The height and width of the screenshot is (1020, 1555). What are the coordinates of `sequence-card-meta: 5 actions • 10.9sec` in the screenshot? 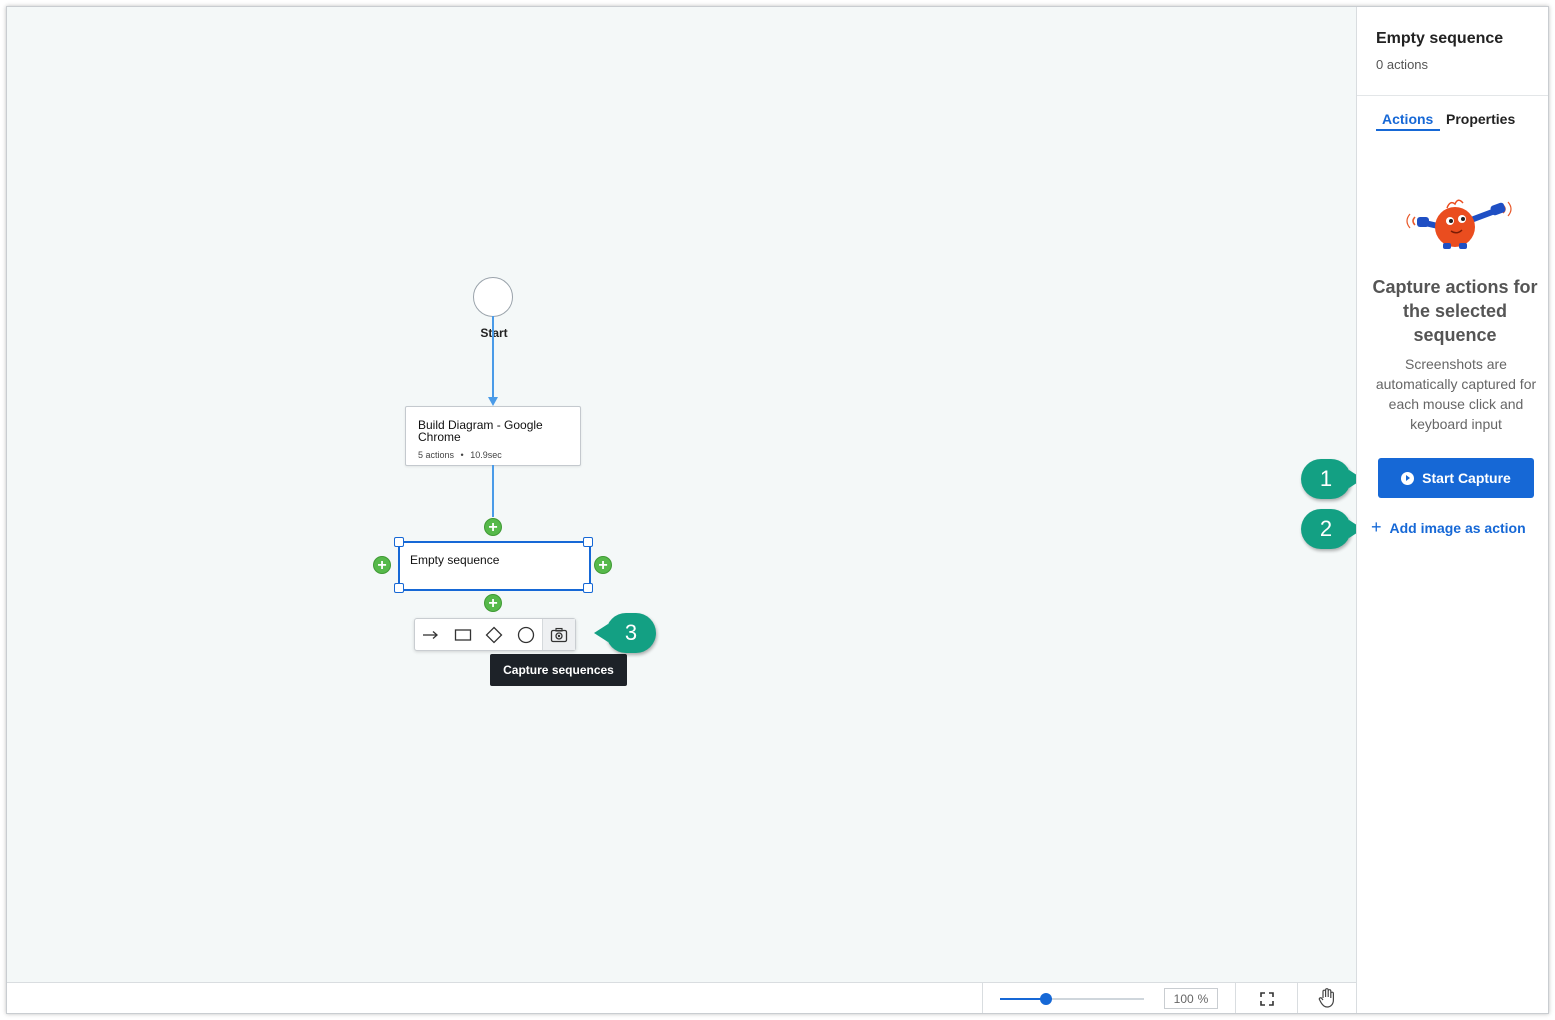 It's located at (460, 455).